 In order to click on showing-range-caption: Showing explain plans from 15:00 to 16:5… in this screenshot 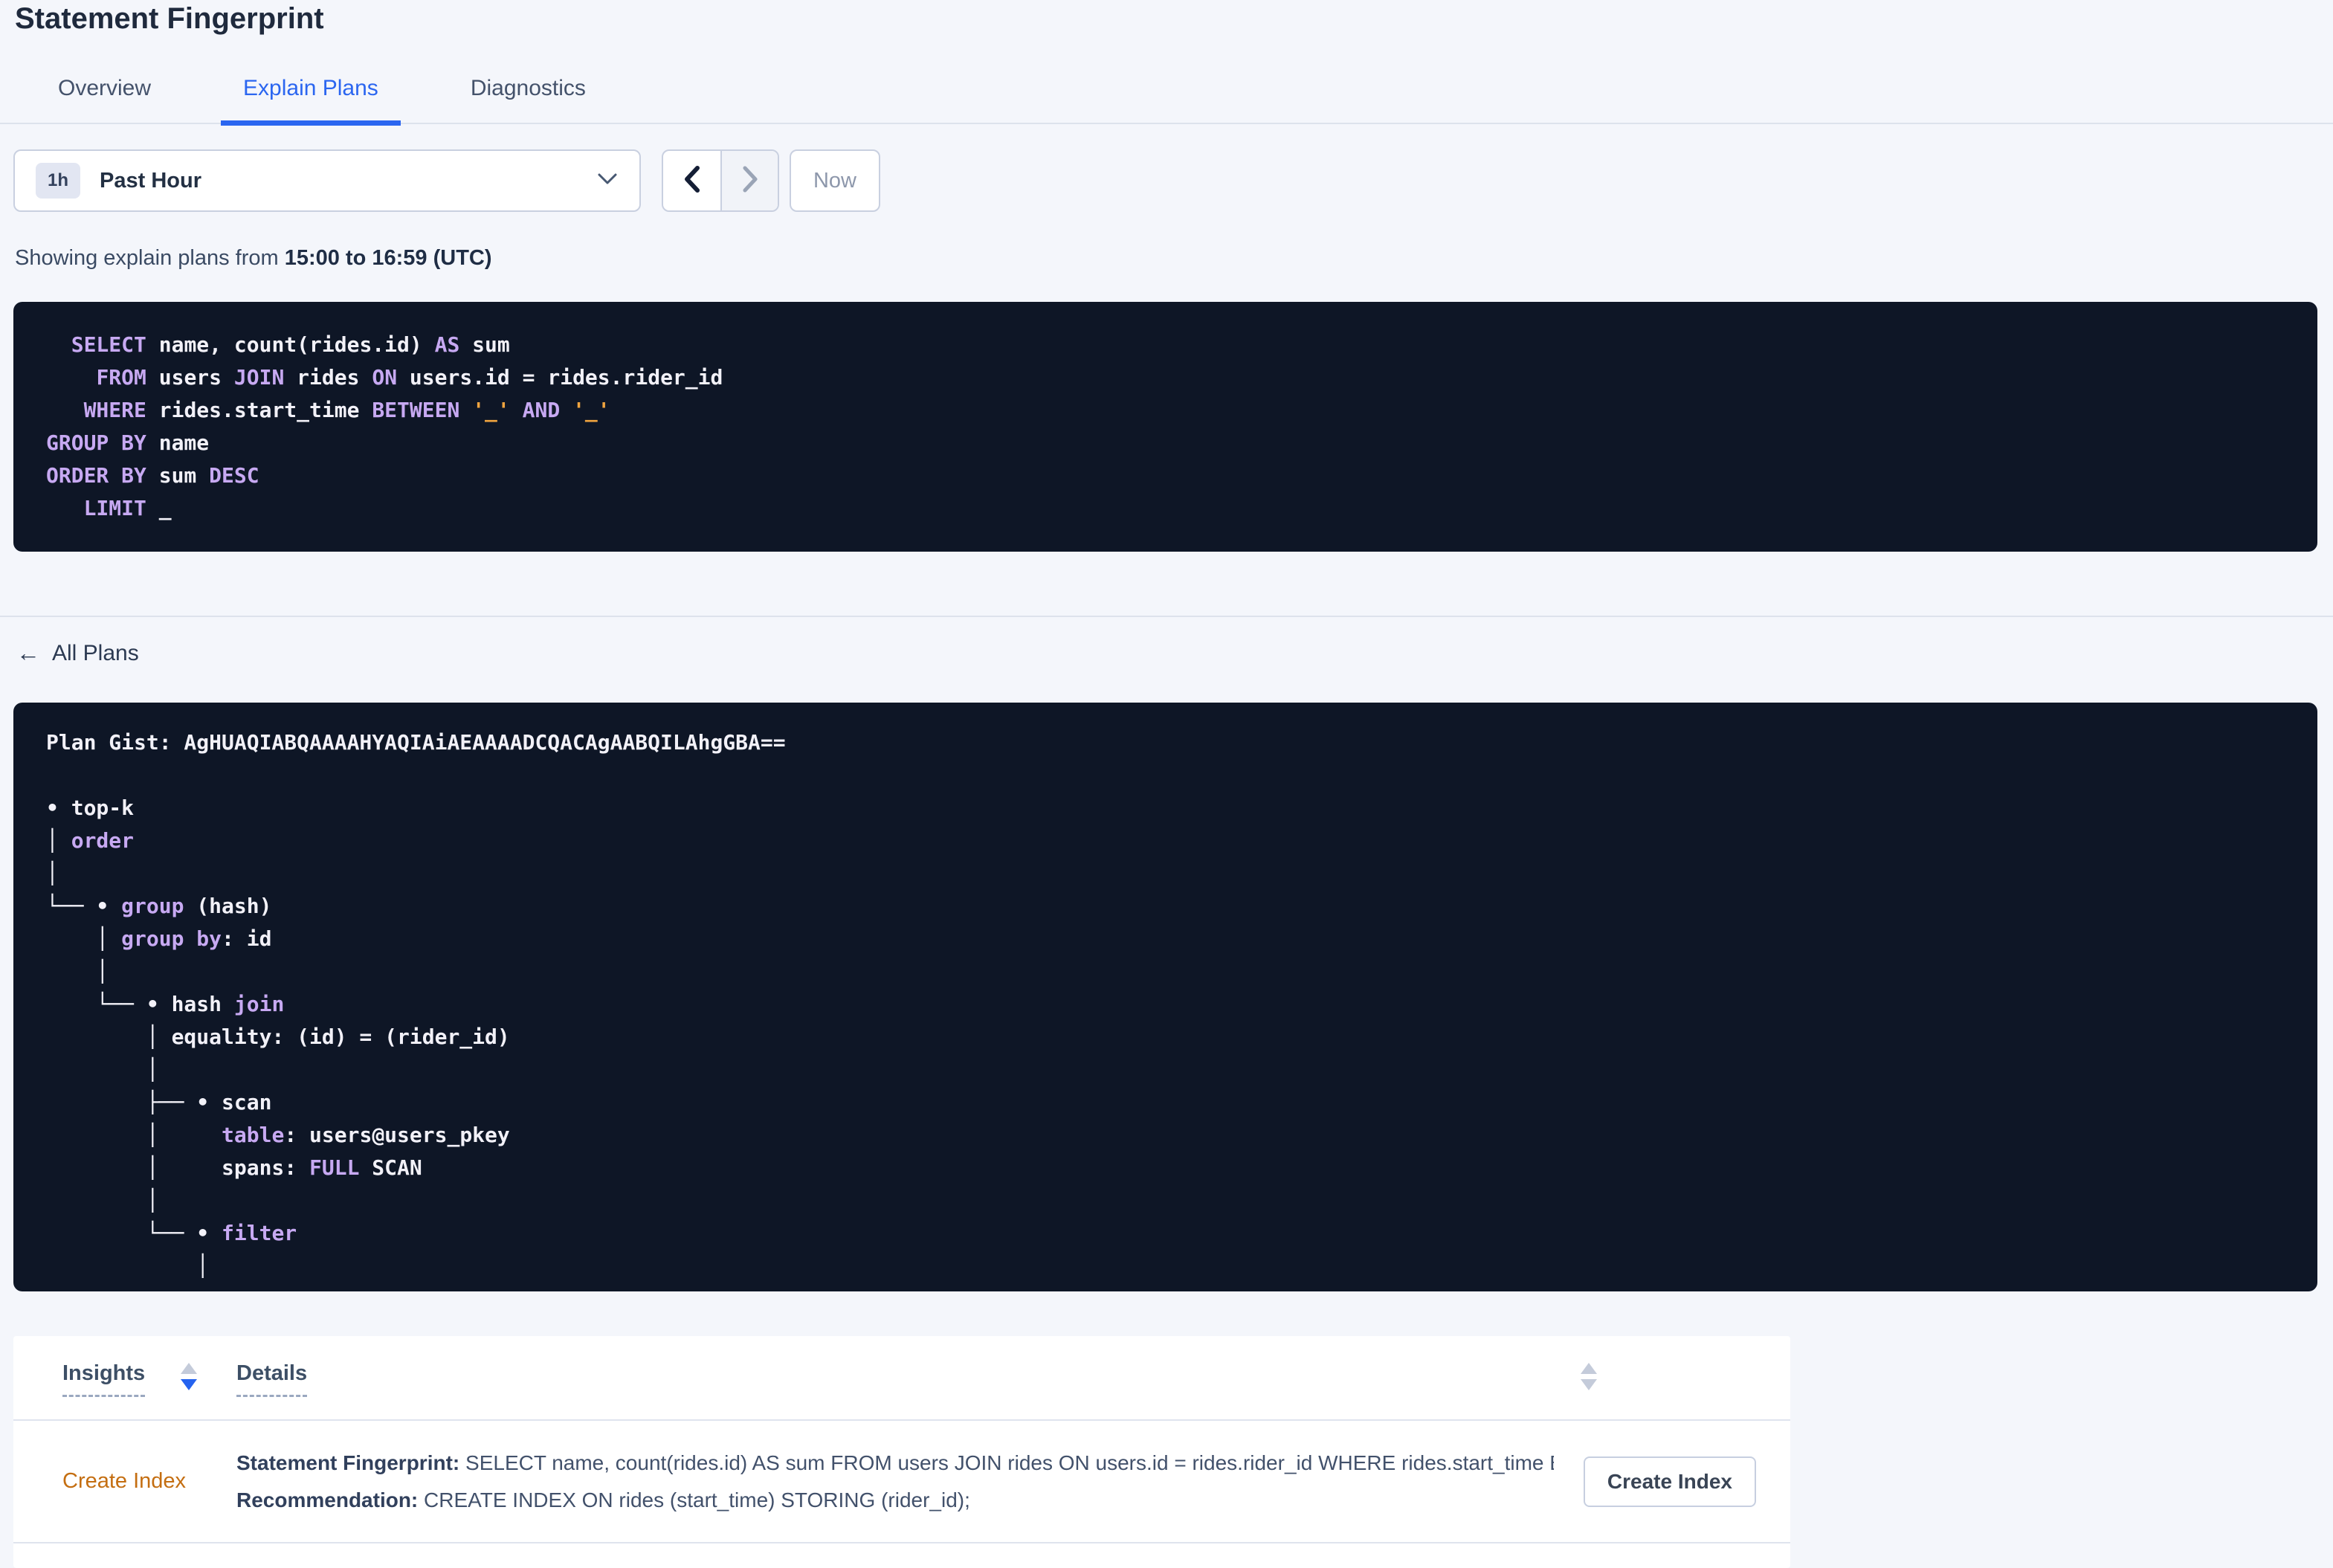, I will do `click(1174, 258)`.